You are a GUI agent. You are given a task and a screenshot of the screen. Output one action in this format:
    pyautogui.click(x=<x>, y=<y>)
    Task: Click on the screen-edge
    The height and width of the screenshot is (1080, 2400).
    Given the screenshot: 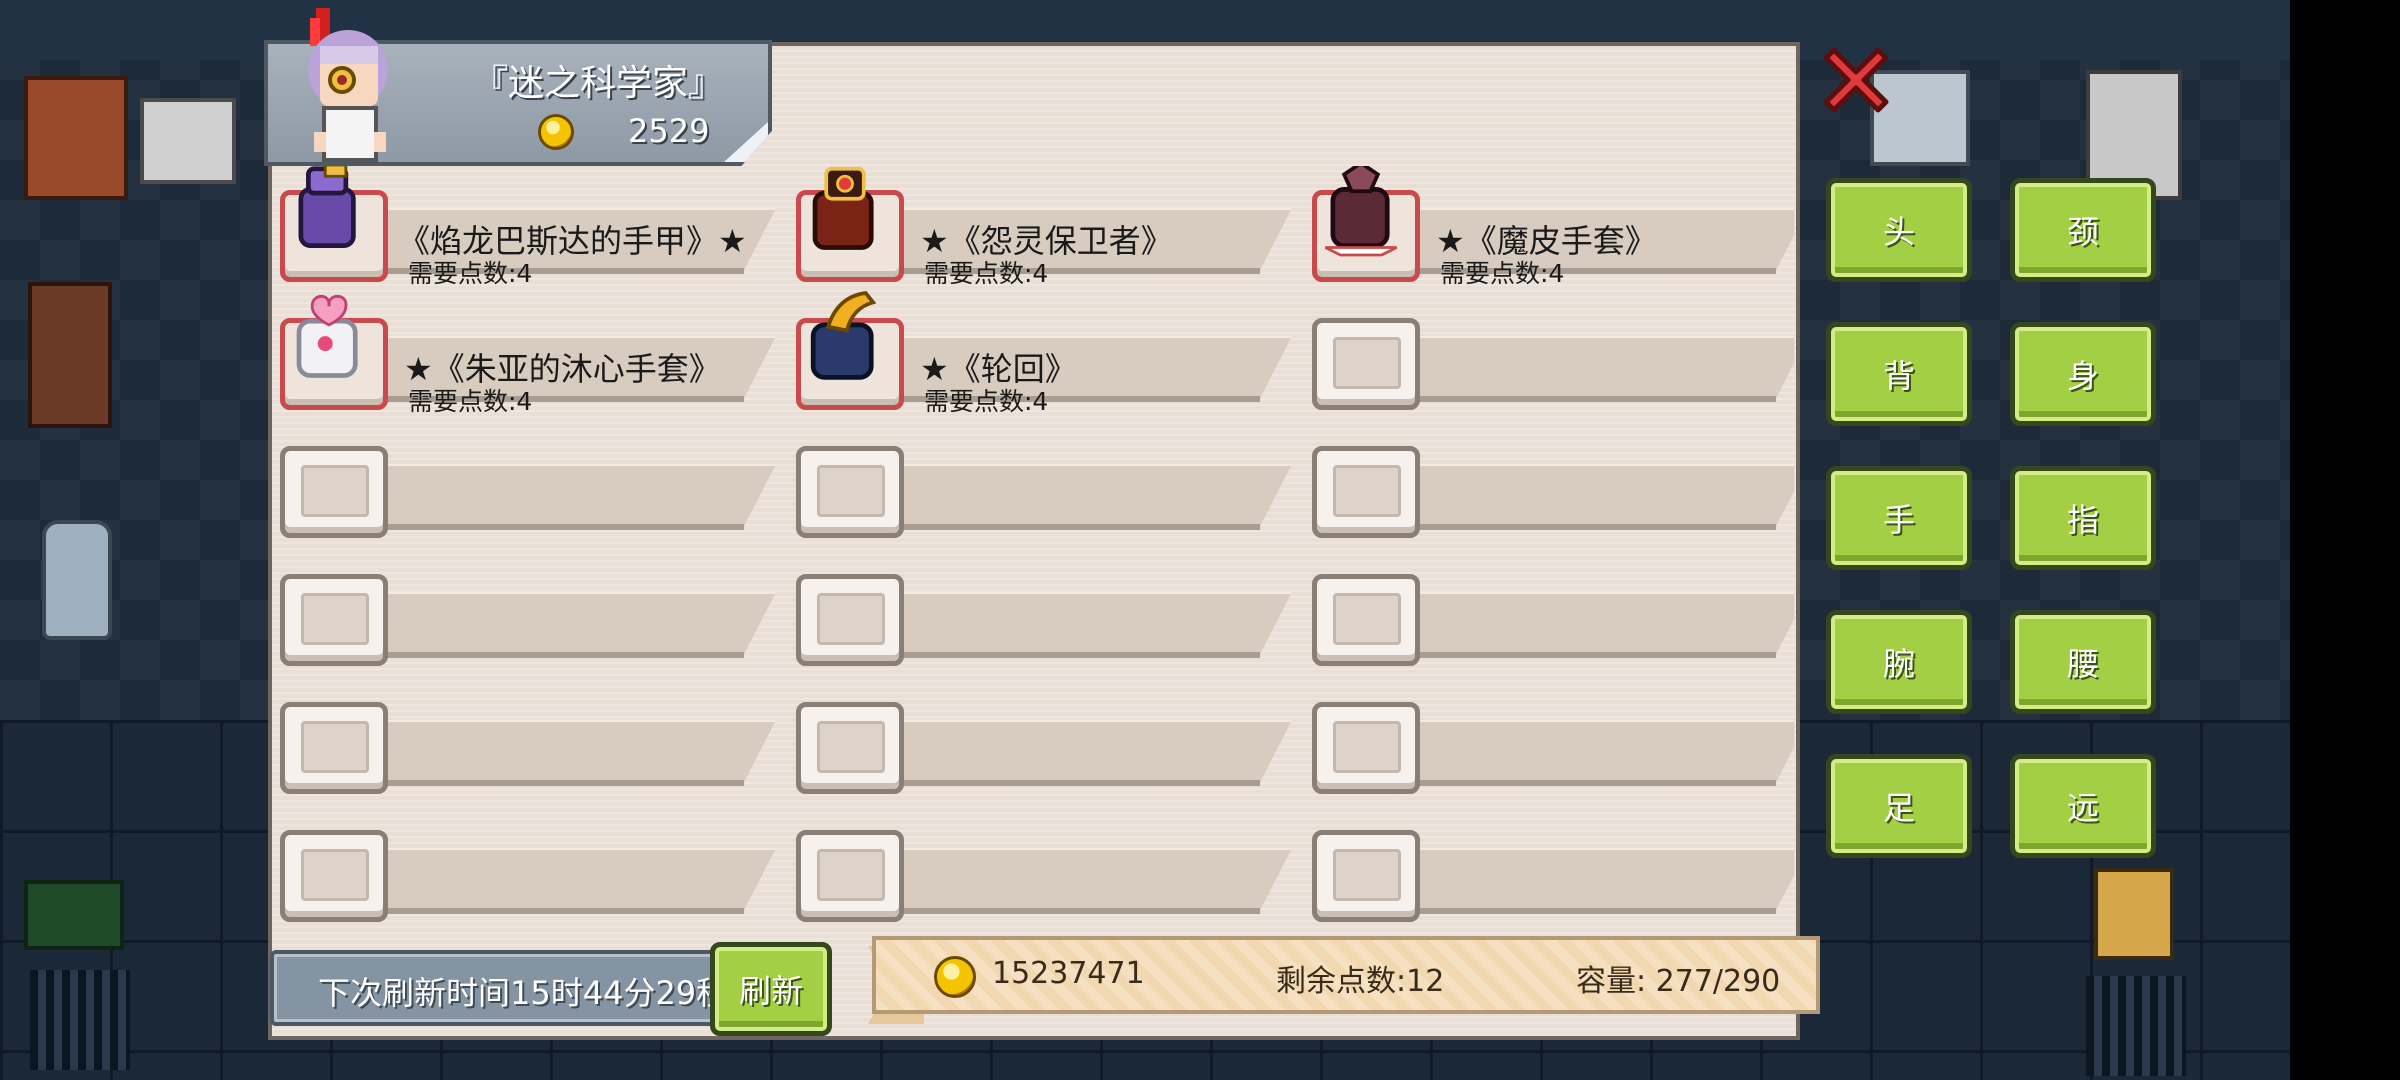 What is the action you would take?
    pyautogui.click(x=2345, y=540)
    